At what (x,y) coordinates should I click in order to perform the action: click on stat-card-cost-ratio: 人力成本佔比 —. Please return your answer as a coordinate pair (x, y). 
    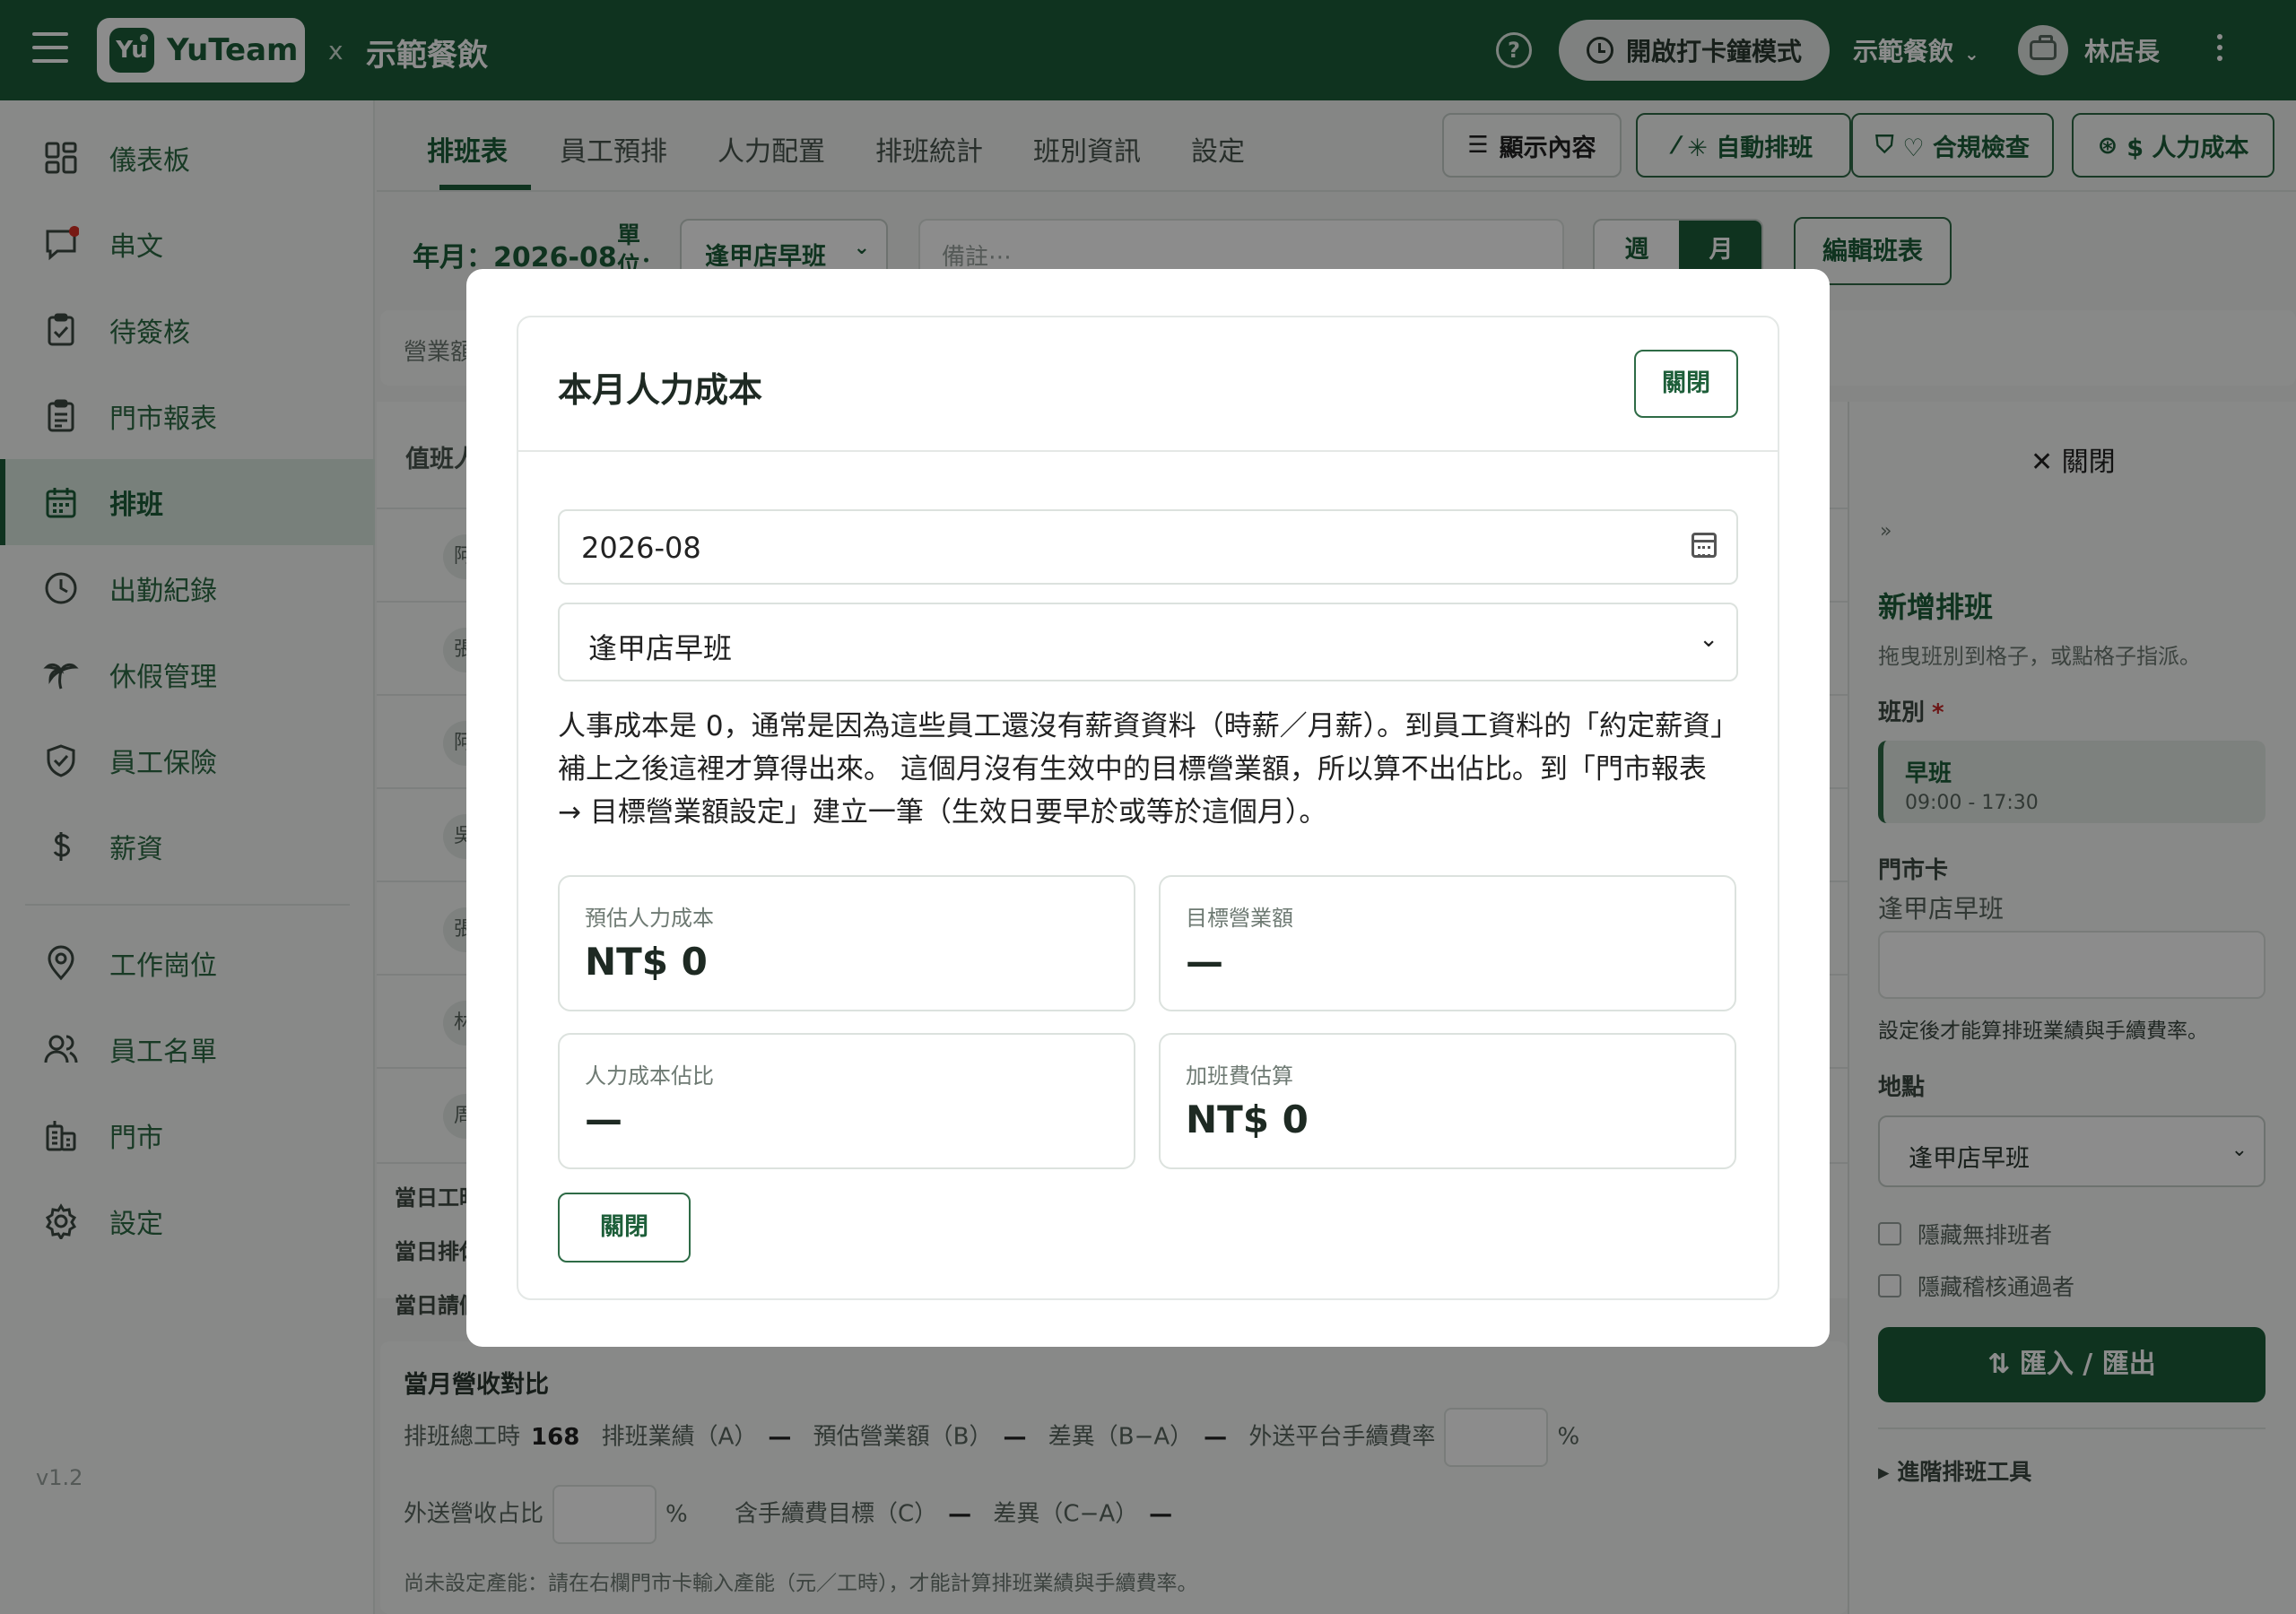
    Looking at the image, I should click on (846, 1101).